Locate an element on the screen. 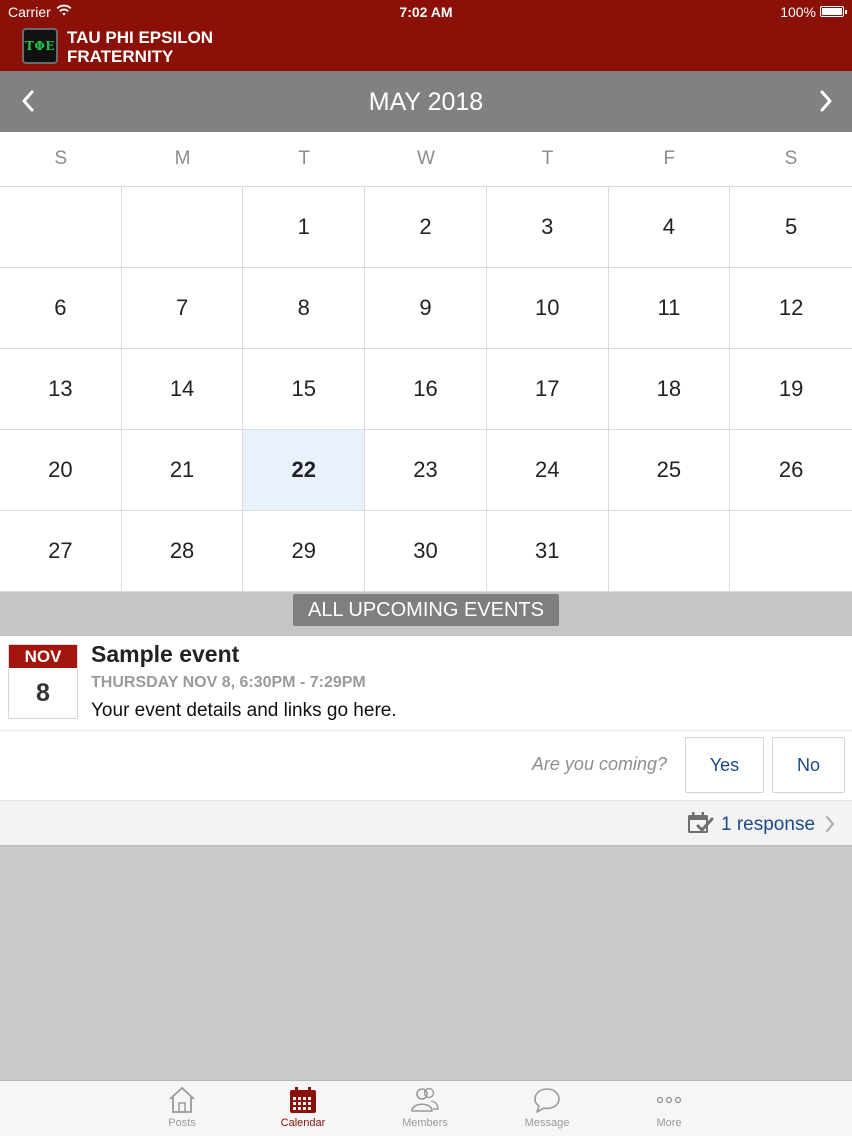 This screenshot has height=1136, width=852. event-date-badge: NOV 8 is located at coordinates (43, 681).